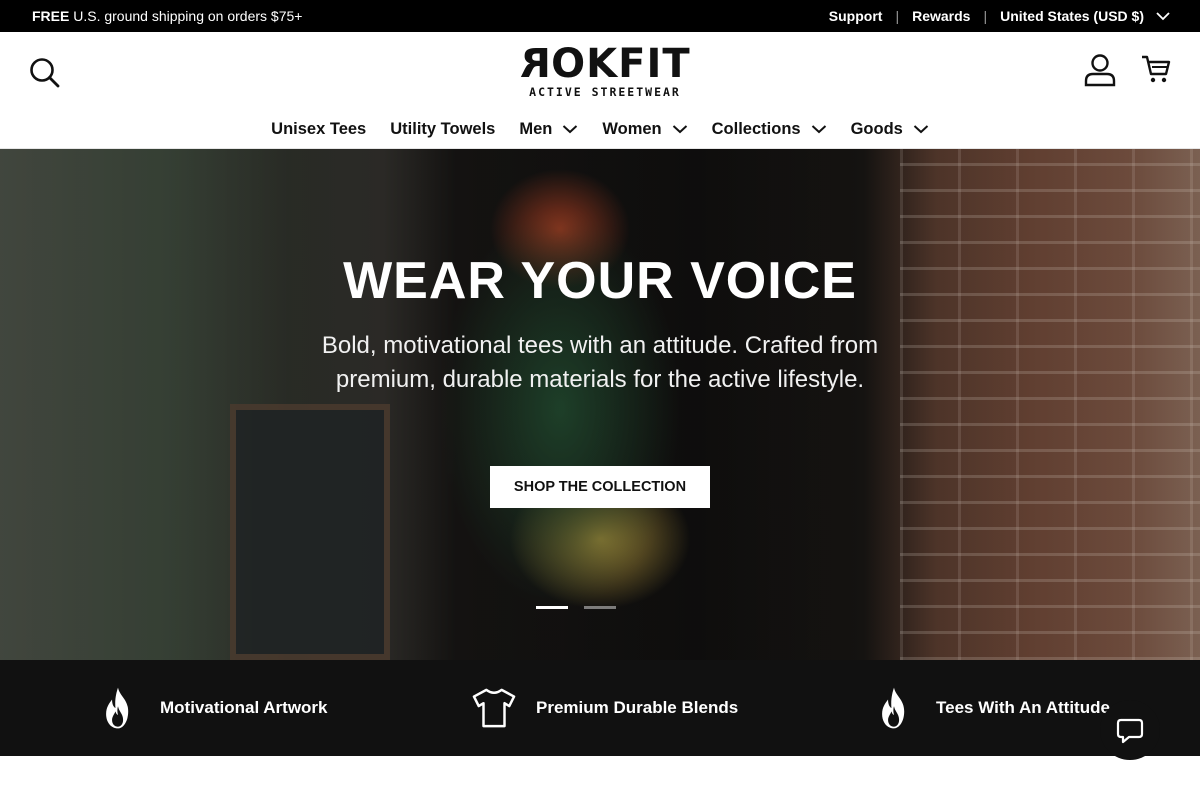 This screenshot has width=1200, height=800. I want to click on nav-women: Women, so click(644, 129).